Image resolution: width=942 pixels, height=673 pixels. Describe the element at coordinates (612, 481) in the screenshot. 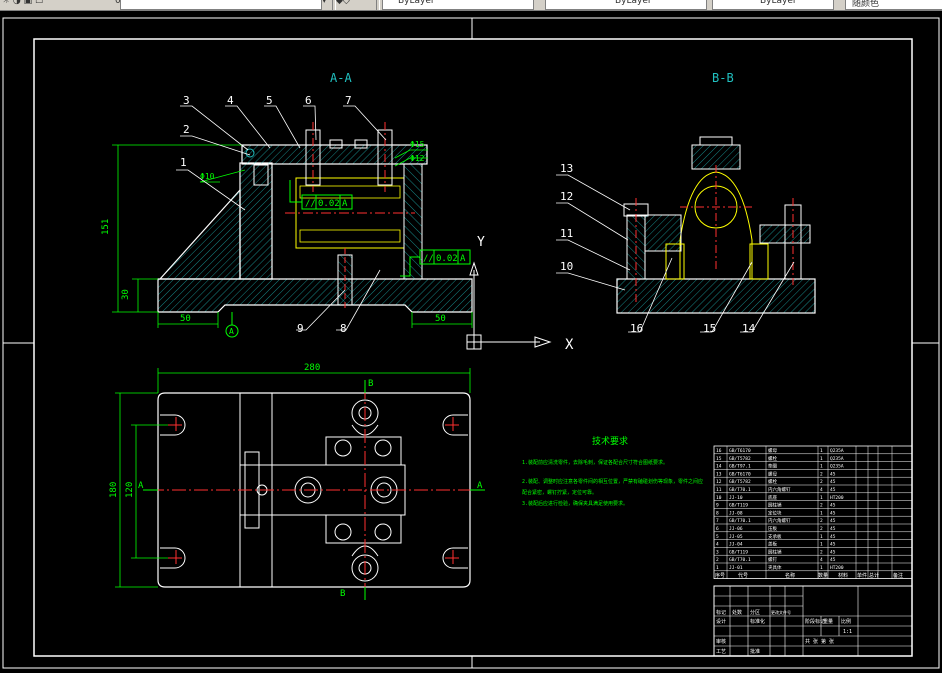

I see `tech-line: 2.装配、调整时应注意各零件间的相互位置，严禁有磕碰划伤等现象，零件之间应` at that location.